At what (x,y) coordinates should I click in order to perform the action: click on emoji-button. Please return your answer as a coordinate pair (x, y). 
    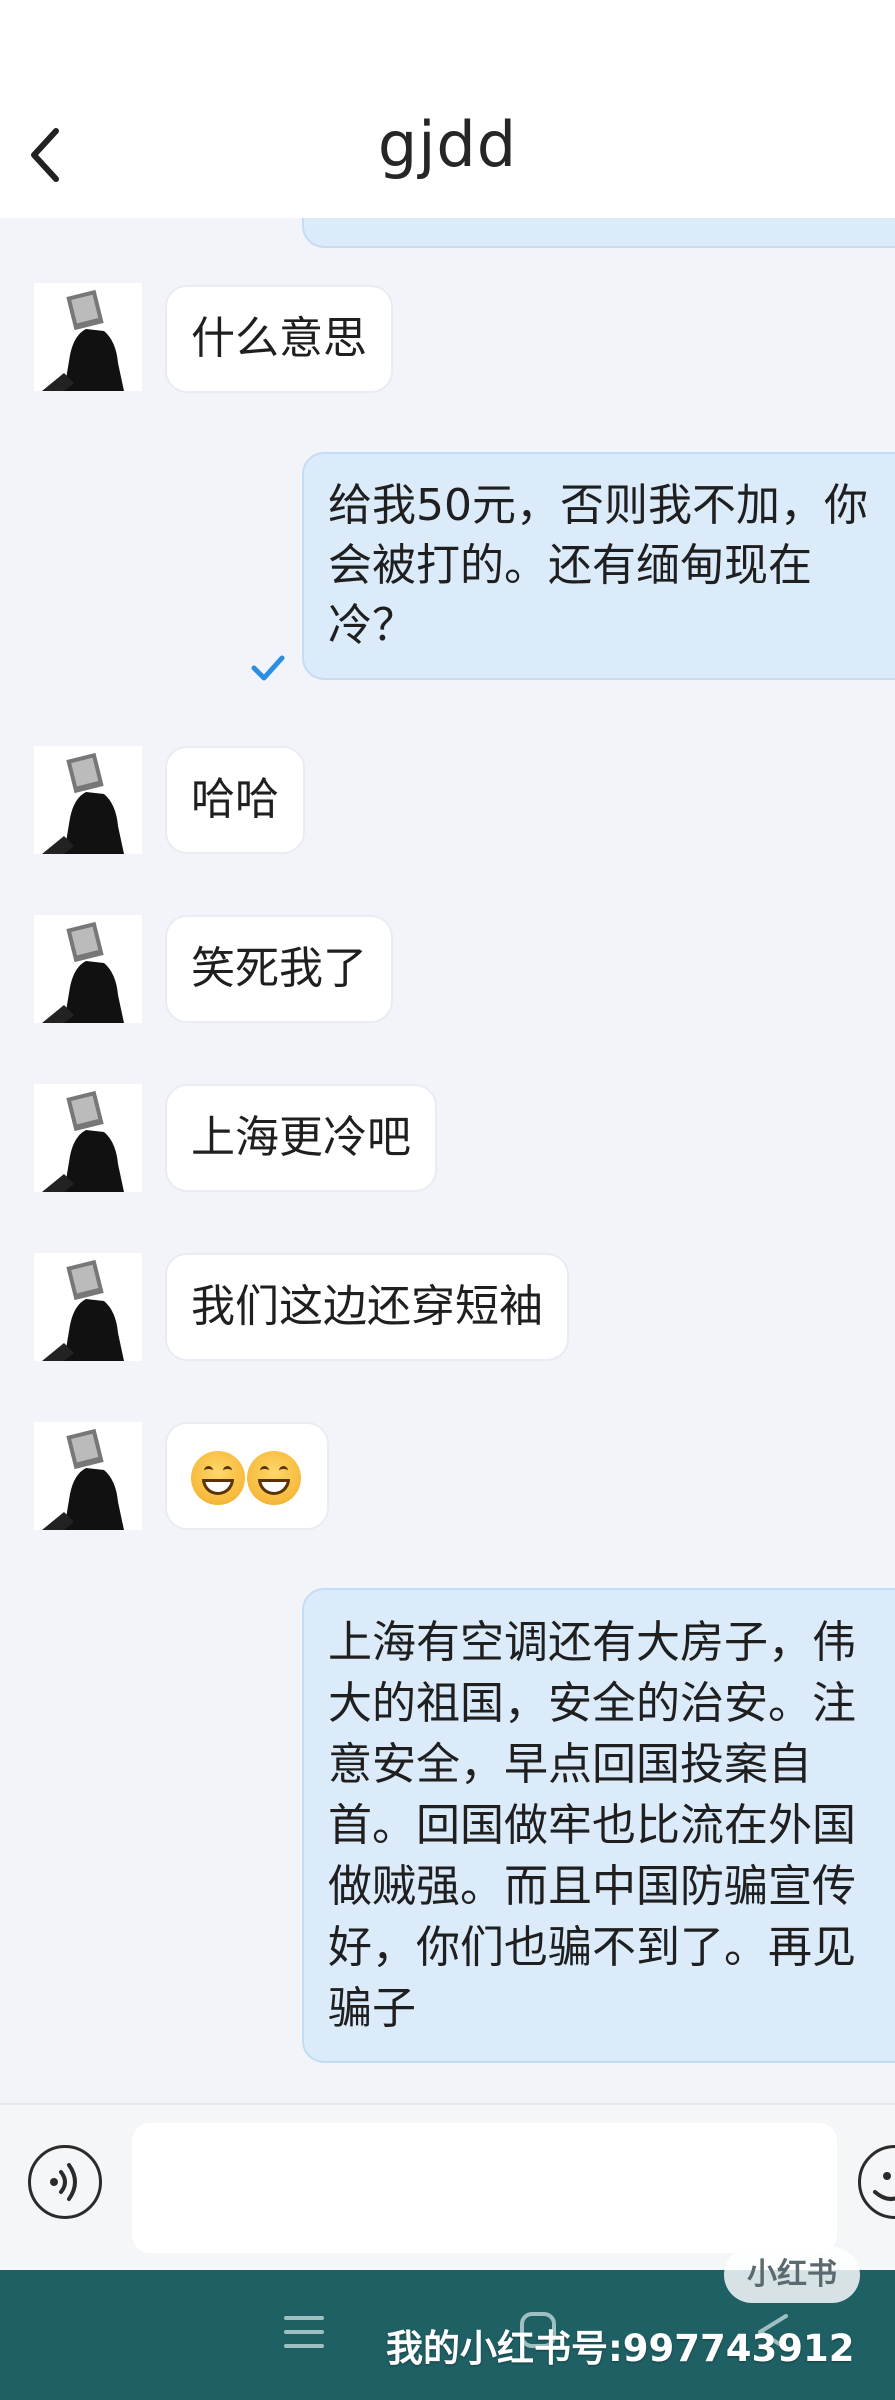
    Looking at the image, I should click on (876, 2182).